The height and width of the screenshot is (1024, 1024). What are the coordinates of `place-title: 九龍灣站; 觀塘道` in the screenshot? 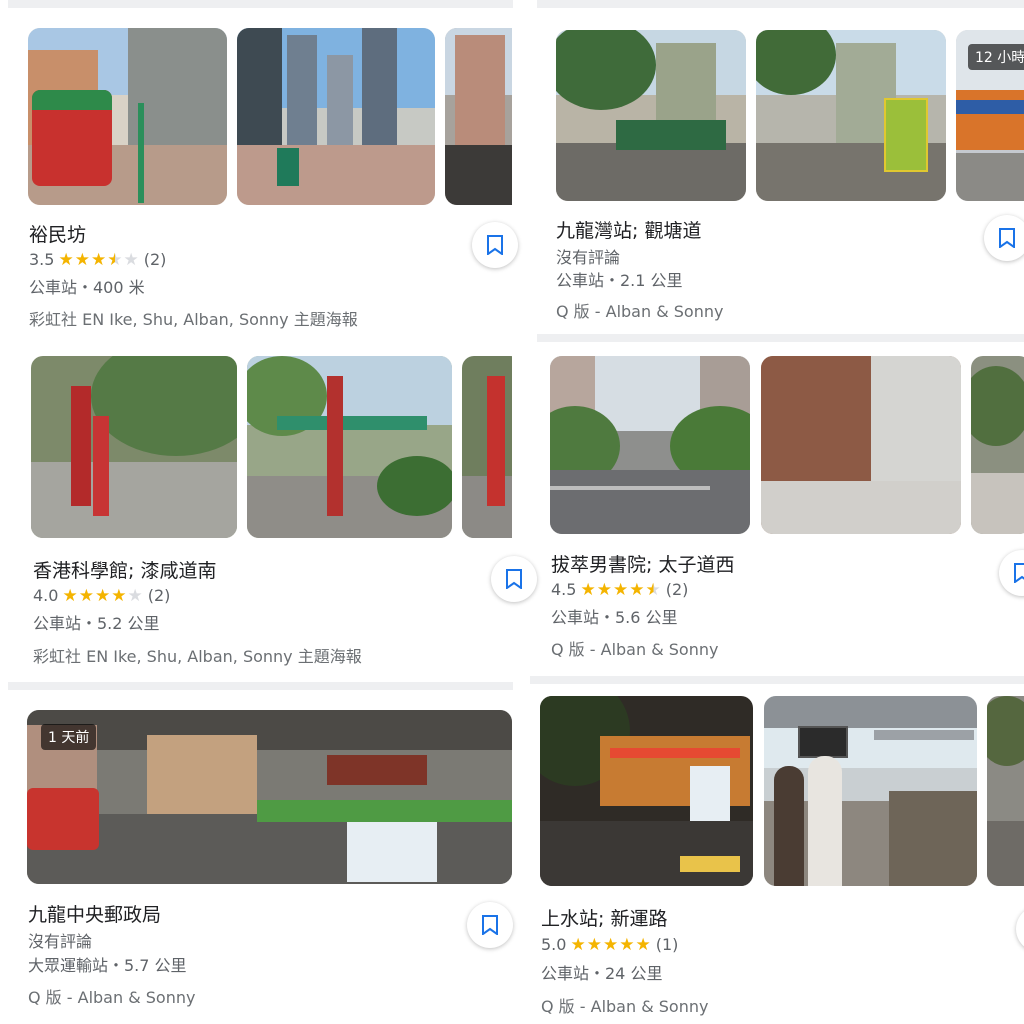 It's located at (628, 229).